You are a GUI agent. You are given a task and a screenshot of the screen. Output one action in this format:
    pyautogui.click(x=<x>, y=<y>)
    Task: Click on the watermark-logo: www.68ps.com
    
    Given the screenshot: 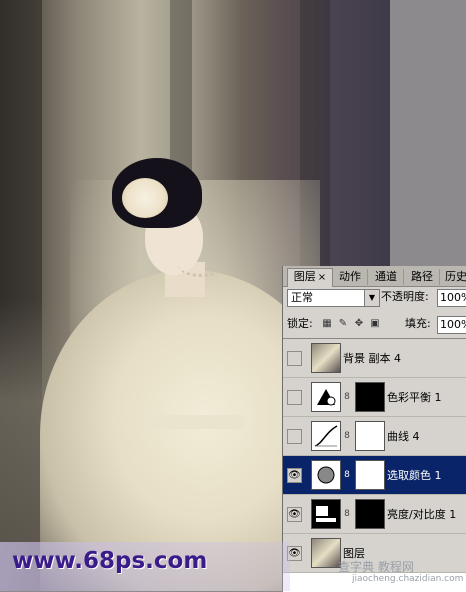 What is the action you would take?
    pyautogui.click(x=110, y=561)
    